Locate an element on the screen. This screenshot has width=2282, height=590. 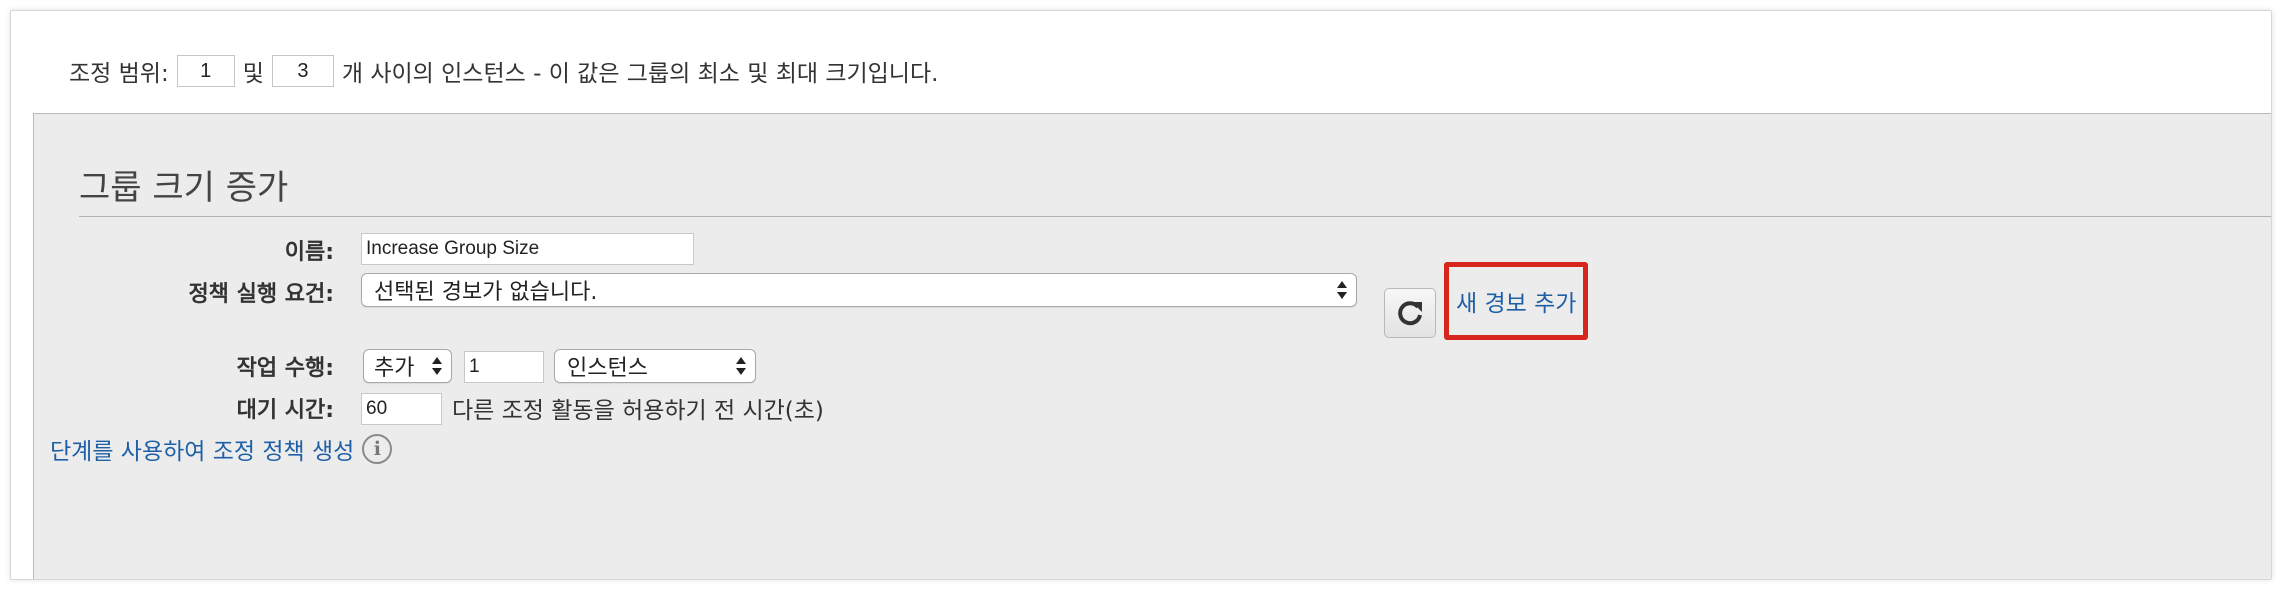
unit-select-value: 인스턴스 is located at coordinates (607, 368).